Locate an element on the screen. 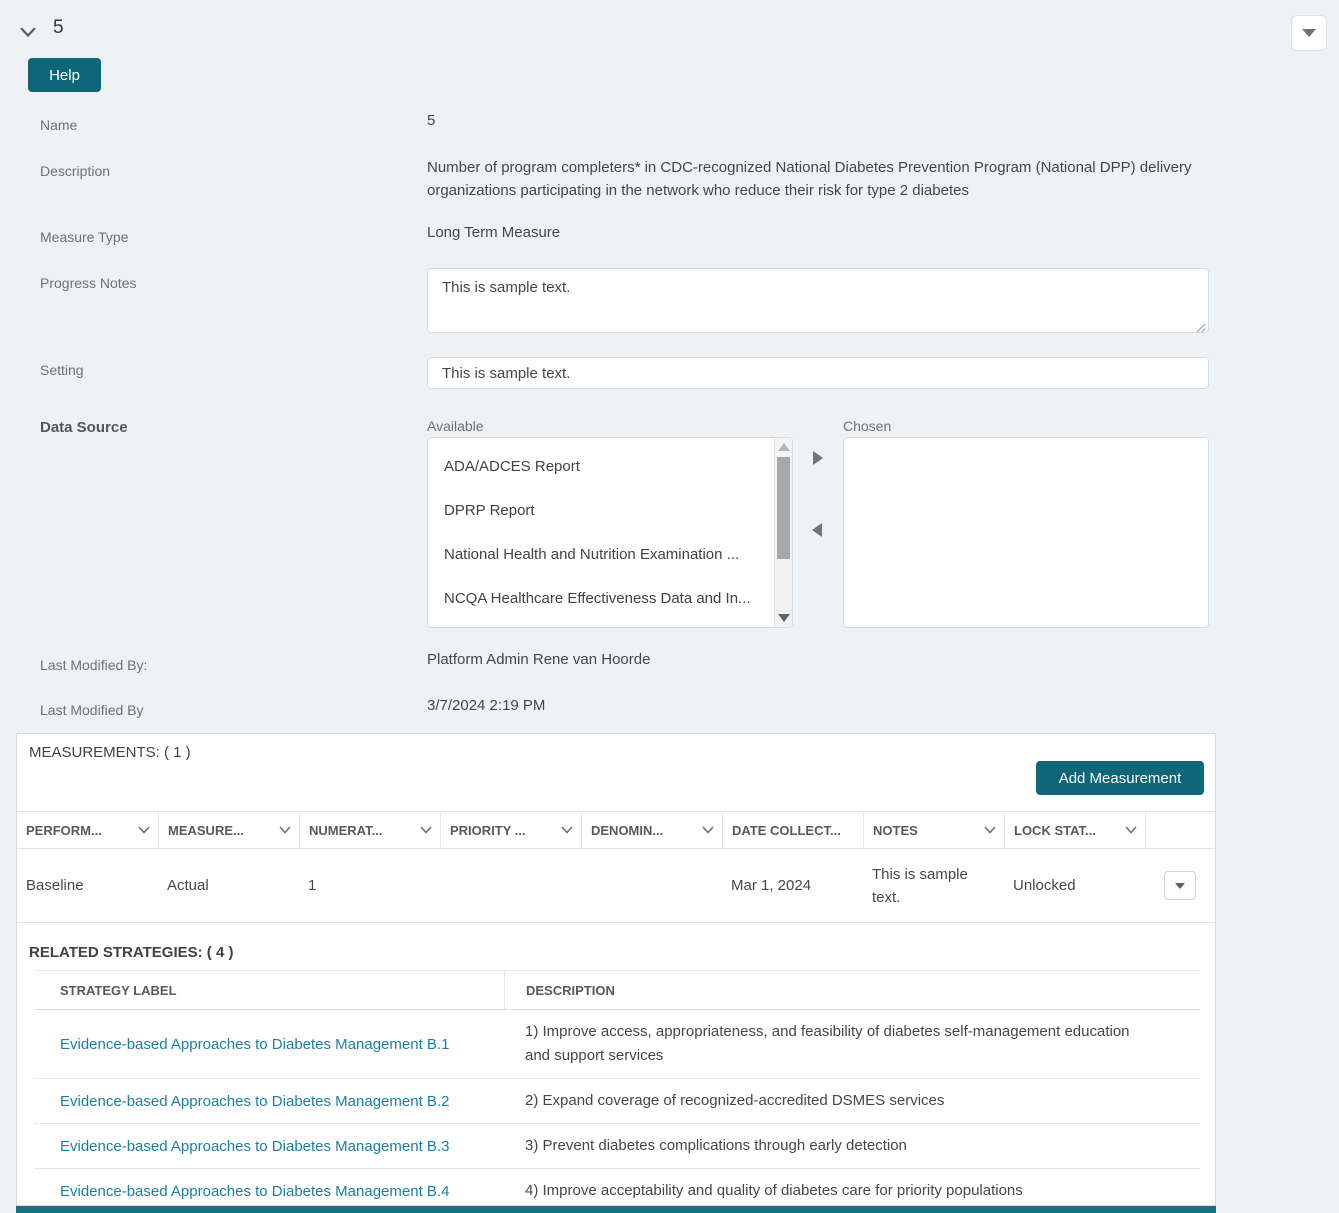 Image resolution: width=1339 pixels, height=1213 pixels. setting-input is located at coordinates (818, 373).